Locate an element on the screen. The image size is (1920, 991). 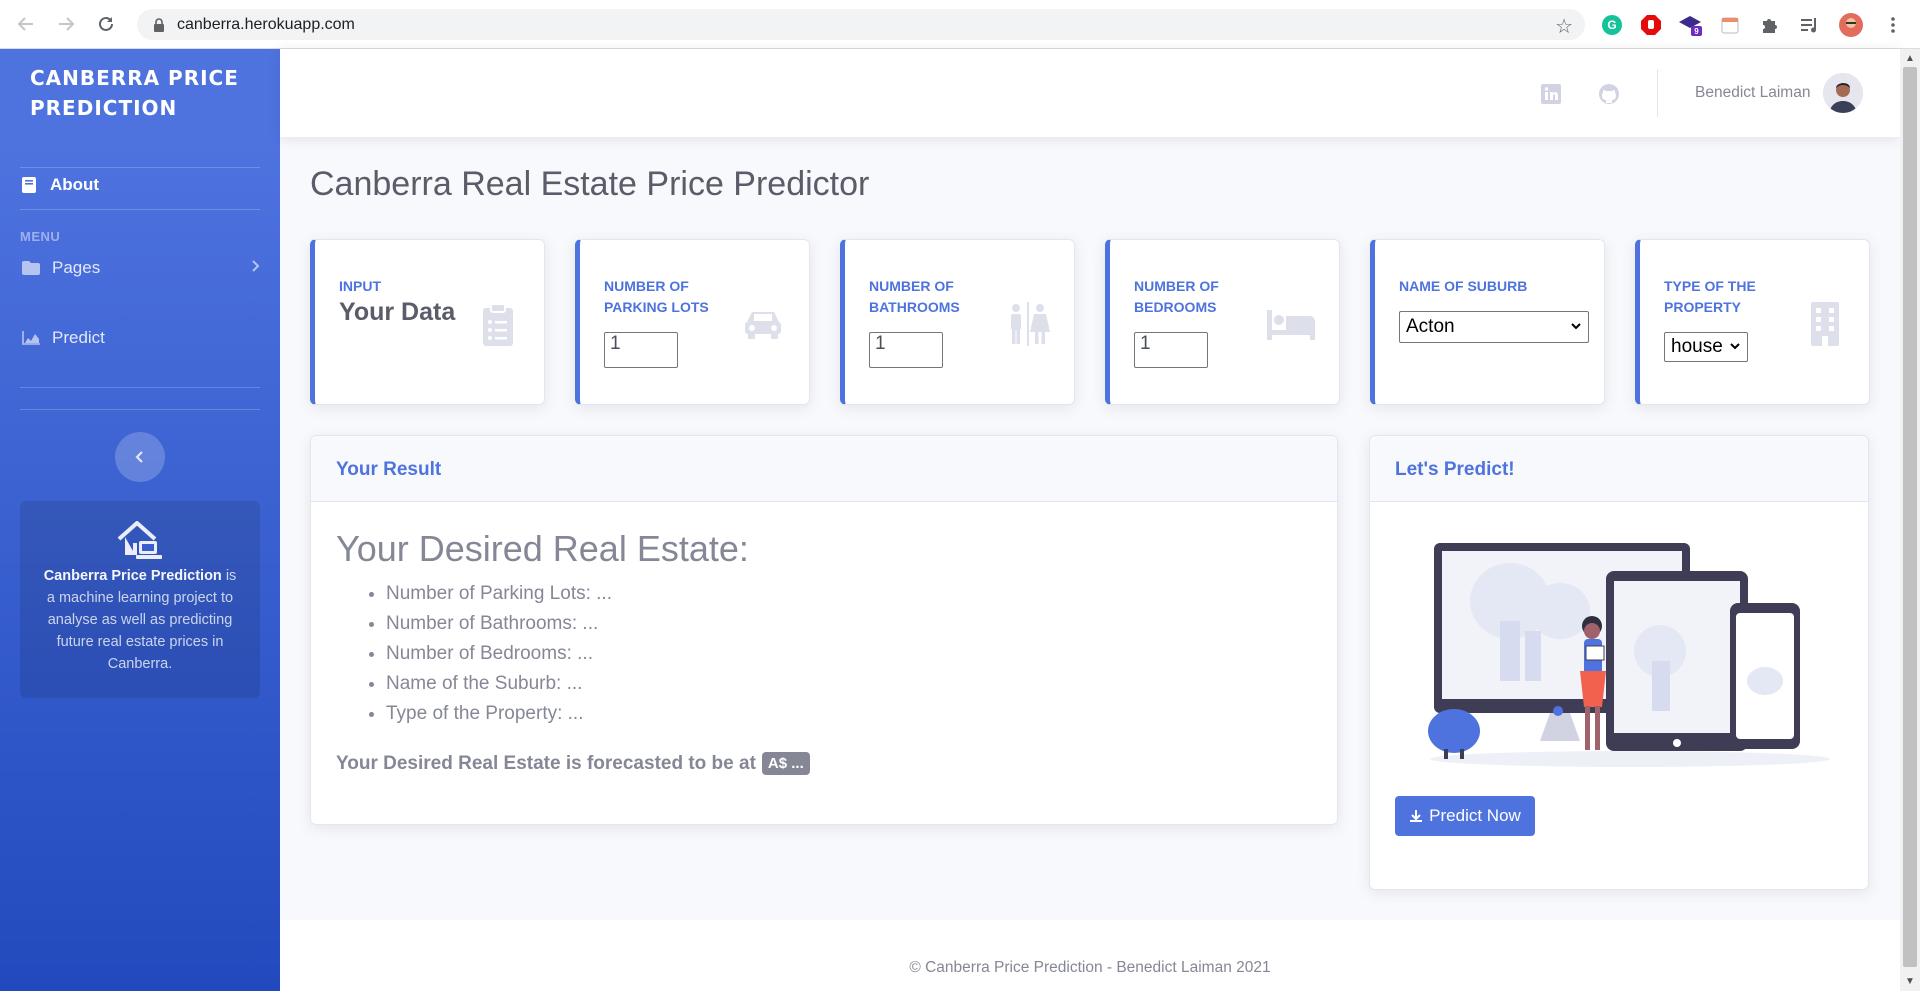
bedrooms-card: NUMBER OF BEDROOMS 1 is located at coordinates (1222, 322).